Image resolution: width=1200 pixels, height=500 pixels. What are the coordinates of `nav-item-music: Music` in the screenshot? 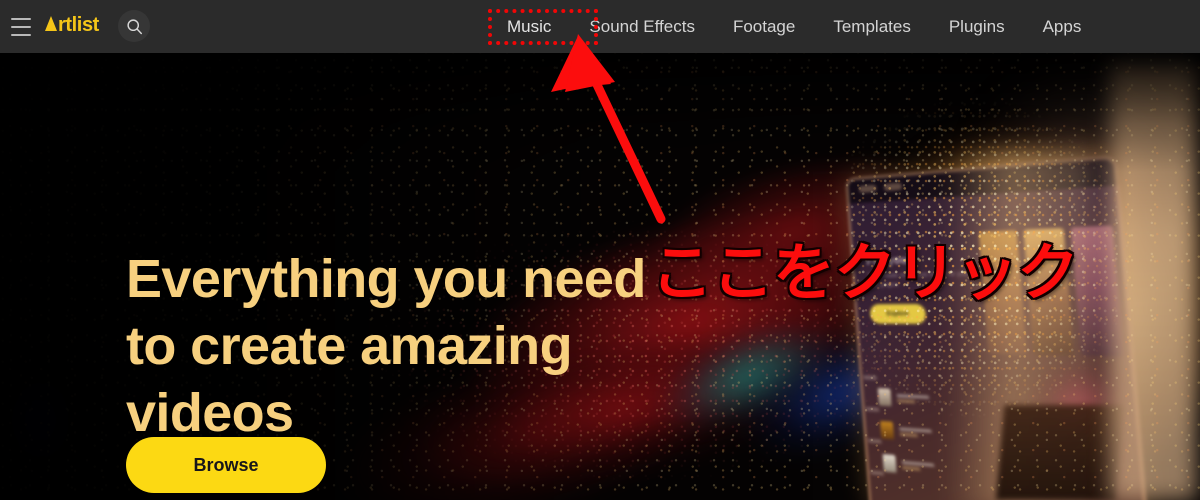 It's located at (529, 26).